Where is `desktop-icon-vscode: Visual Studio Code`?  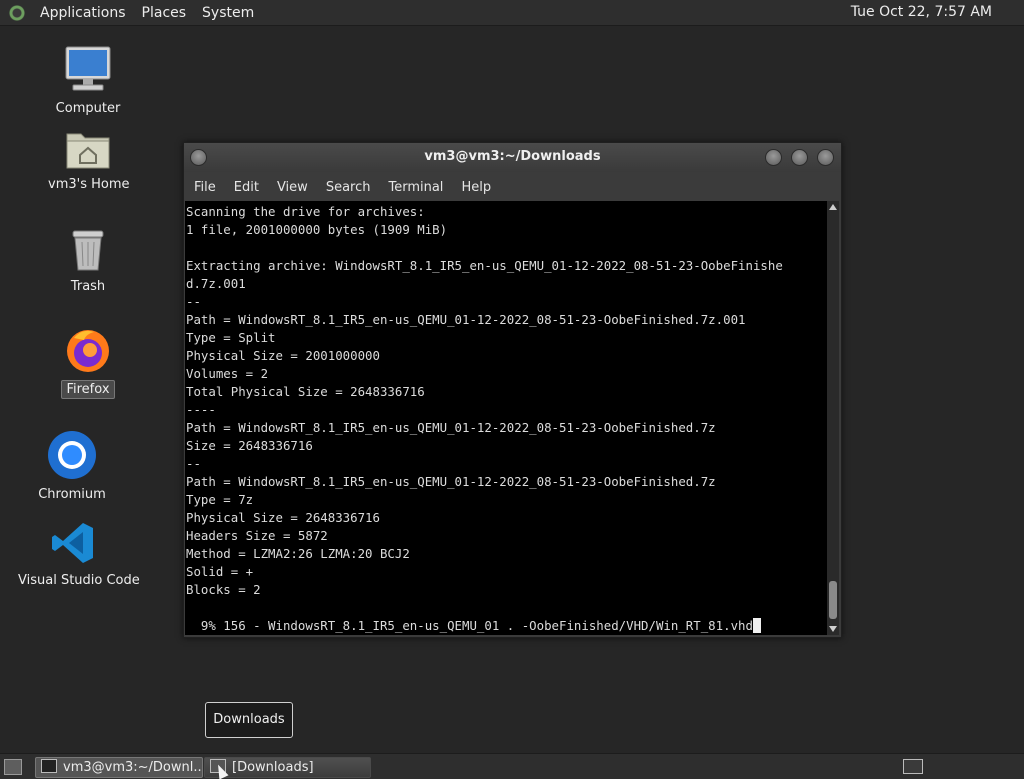
desktop-icon-vscode: Visual Studio Code is located at coordinates (77, 554).